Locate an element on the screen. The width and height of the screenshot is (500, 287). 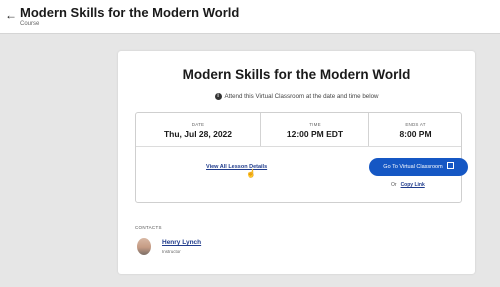
contacts-label: CONTACTS is located at coordinates (148, 227).